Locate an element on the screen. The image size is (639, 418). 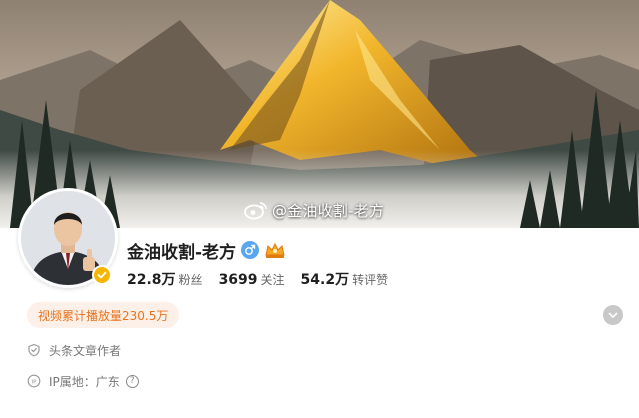
author-info-row: 头条文章作者 is located at coordinates (74, 350).